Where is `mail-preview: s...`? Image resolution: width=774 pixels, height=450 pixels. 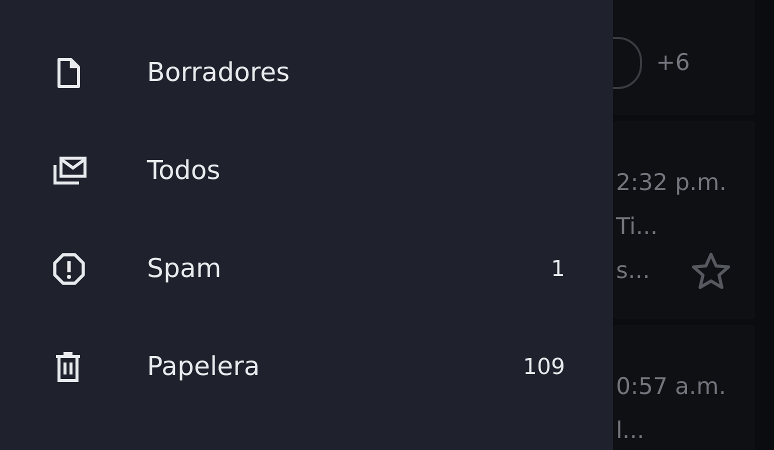 mail-preview: s... is located at coordinates (633, 271).